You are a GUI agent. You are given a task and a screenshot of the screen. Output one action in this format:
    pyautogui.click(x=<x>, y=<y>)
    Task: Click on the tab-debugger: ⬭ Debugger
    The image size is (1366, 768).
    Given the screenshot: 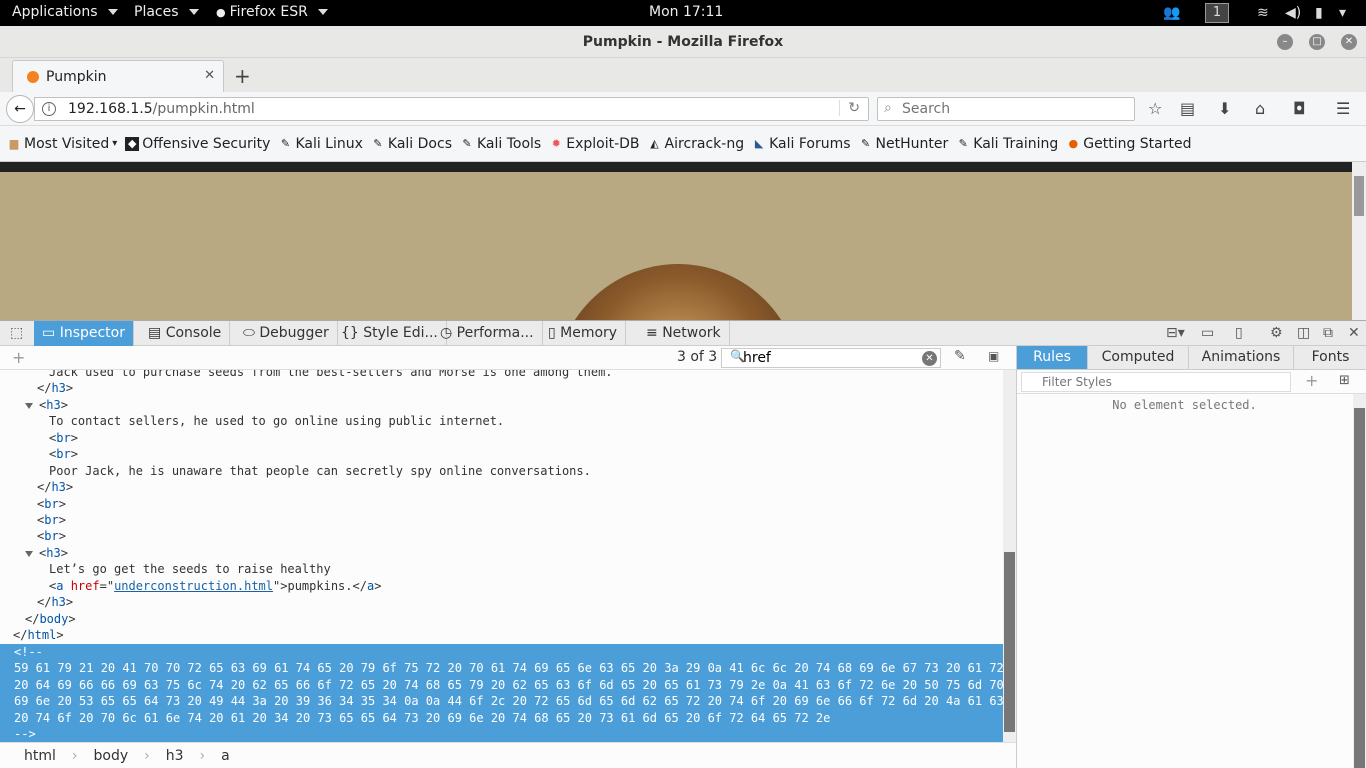 What is the action you would take?
    pyautogui.click(x=286, y=333)
    